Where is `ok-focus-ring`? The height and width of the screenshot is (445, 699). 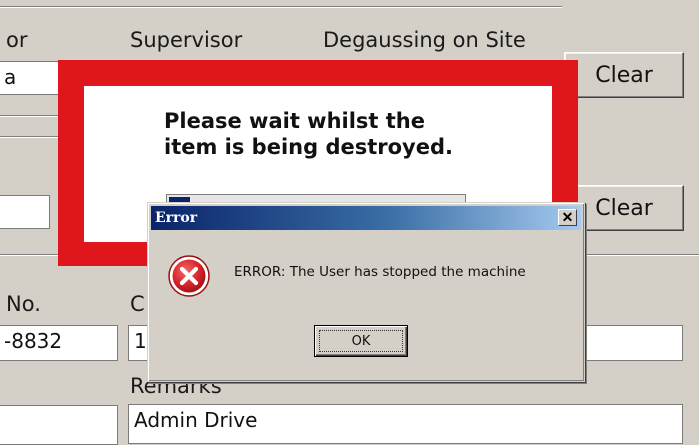
ok-focus-ring is located at coordinates (361, 341).